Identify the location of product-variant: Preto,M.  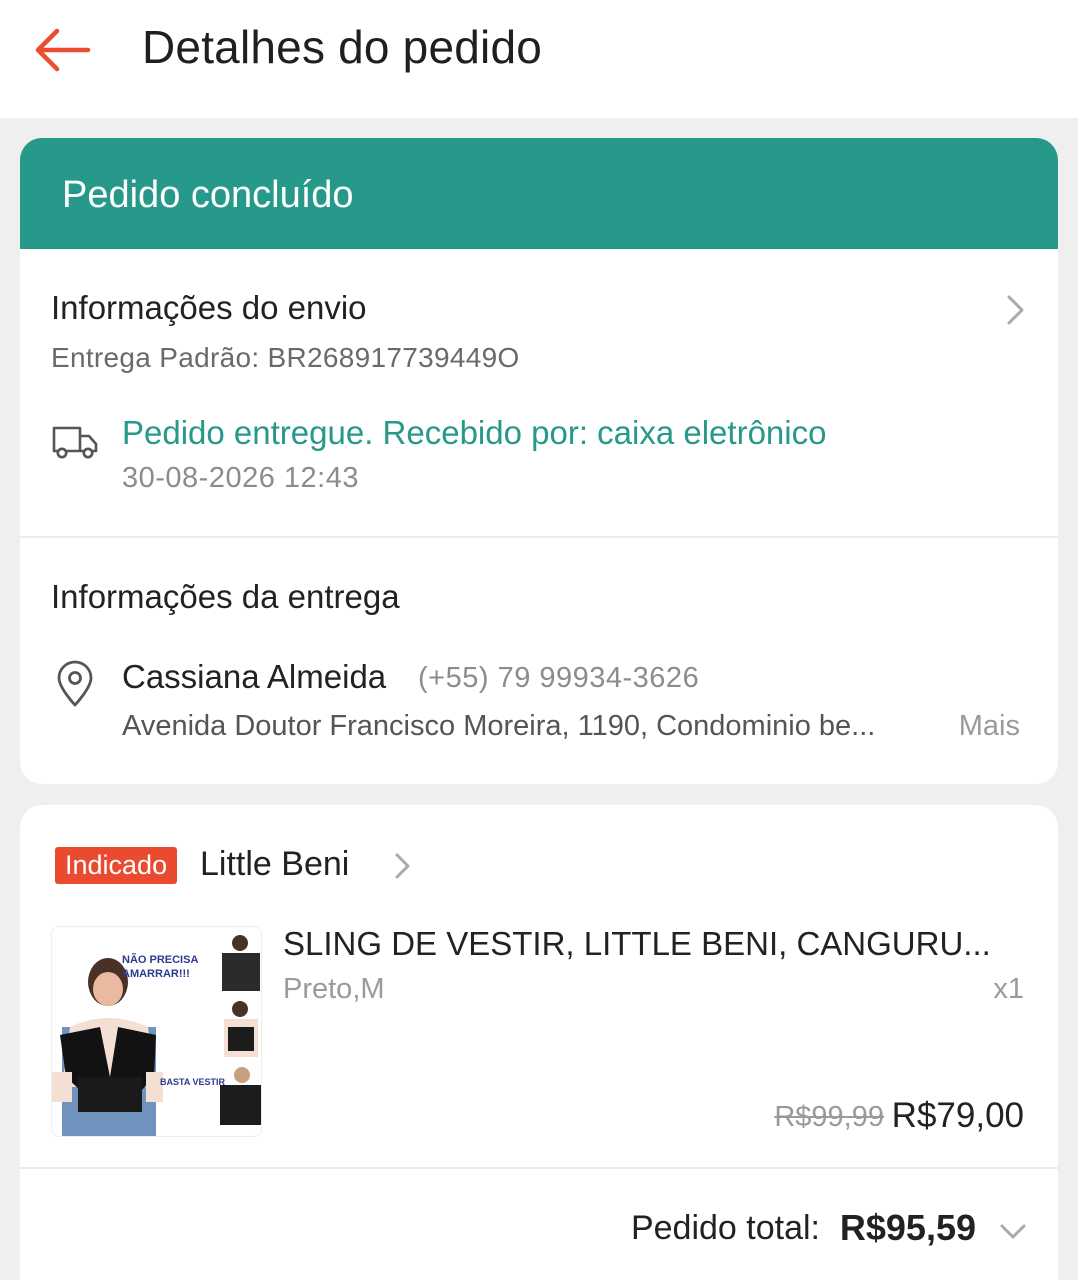
(334, 989).